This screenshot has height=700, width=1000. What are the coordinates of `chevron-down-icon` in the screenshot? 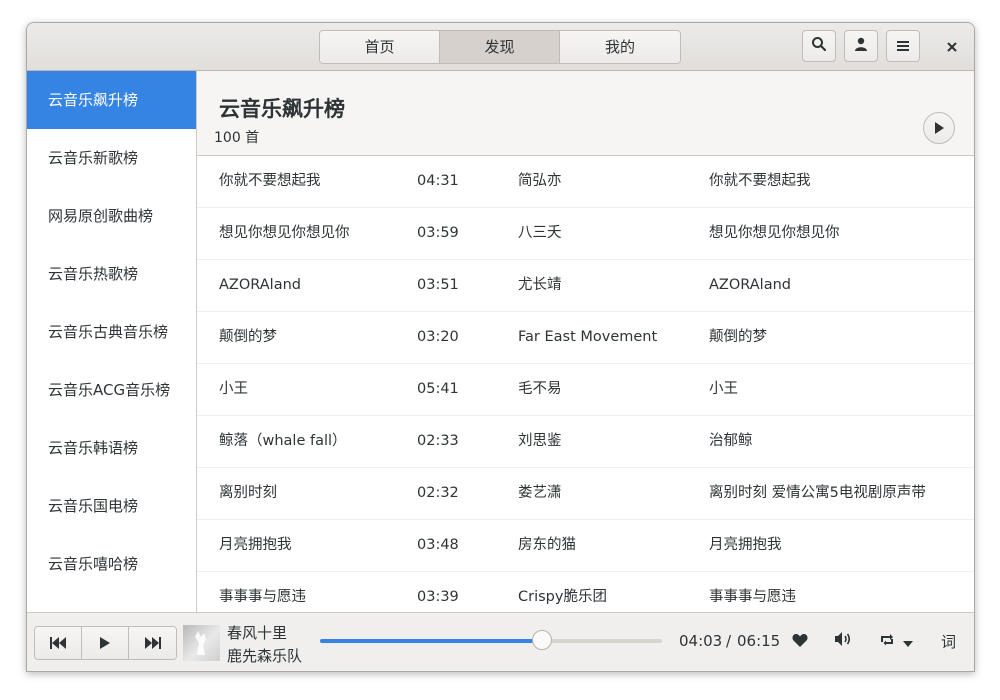 It's located at (908, 641).